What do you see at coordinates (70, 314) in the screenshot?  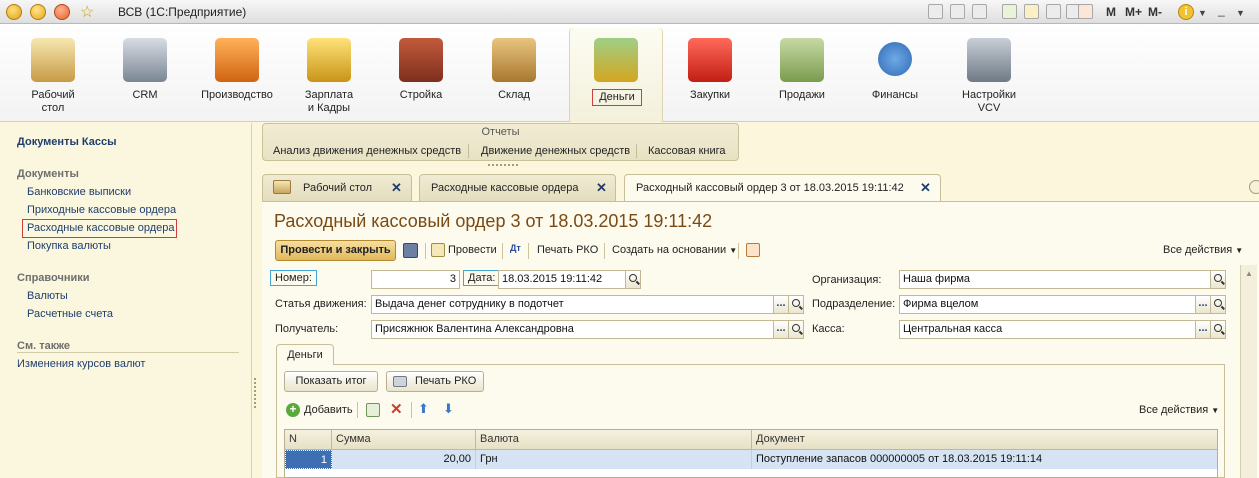 I see `nav-item-bank-accounts: Расчетные счета` at bounding box center [70, 314].